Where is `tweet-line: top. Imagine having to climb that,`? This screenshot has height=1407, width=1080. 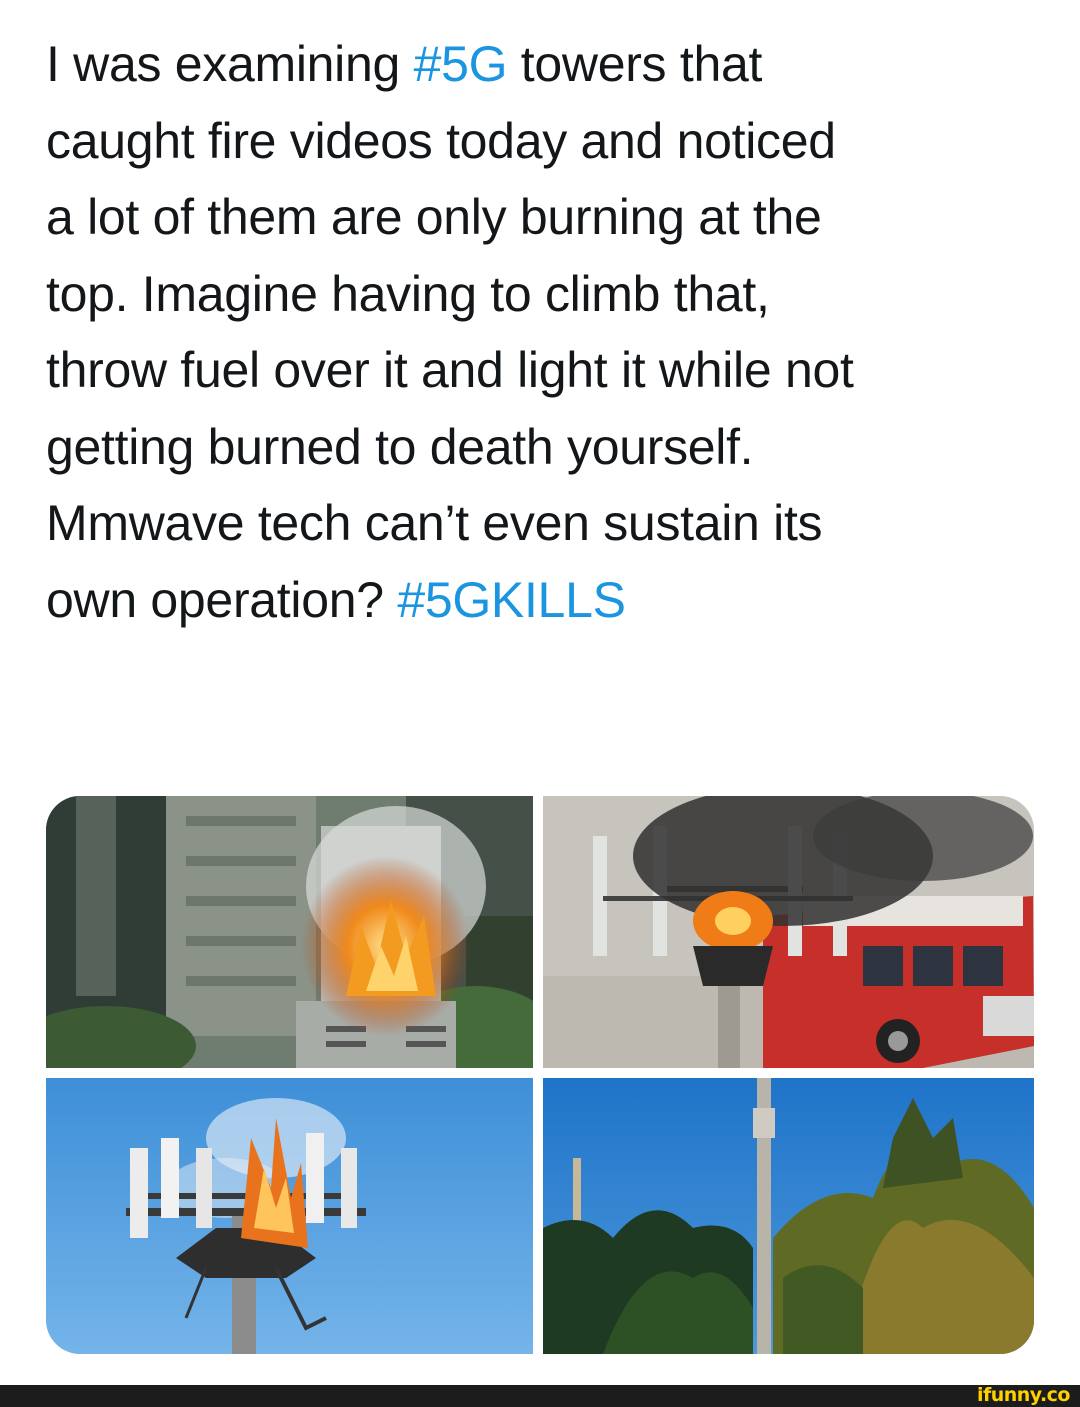
tweet-line: top. Imagine having to climb that, is located at coordinates (408, 293).